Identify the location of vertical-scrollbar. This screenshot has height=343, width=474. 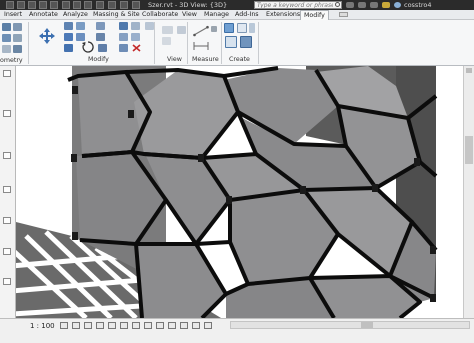
(468, 192).